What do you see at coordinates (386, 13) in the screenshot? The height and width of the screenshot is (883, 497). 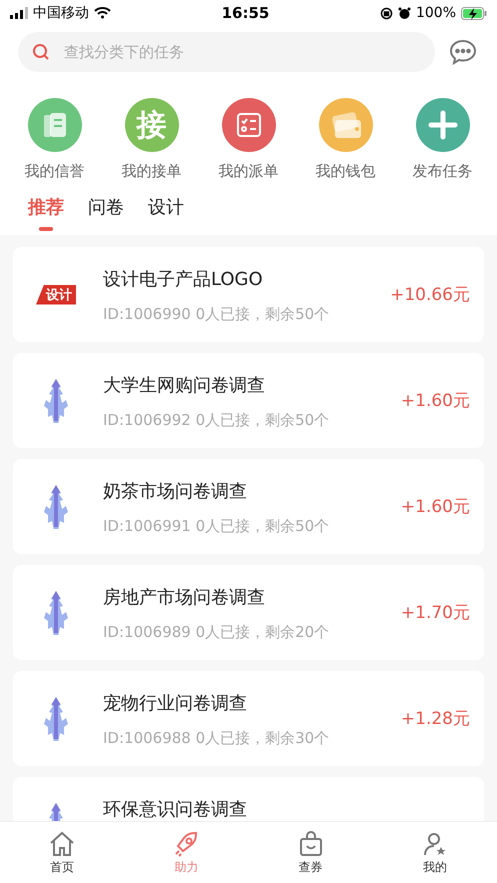 I see `rotation-lock-icon` at bounding box center [386, 13].